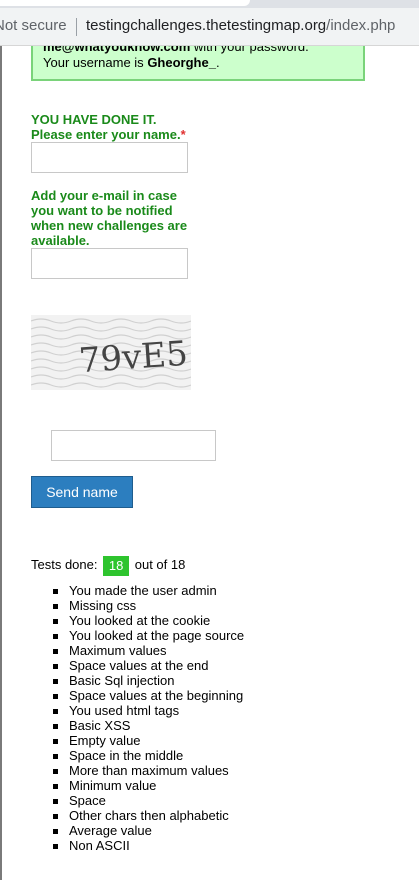  I want to click on enter-name-label: Please enter your name.*, so click(108, 134).